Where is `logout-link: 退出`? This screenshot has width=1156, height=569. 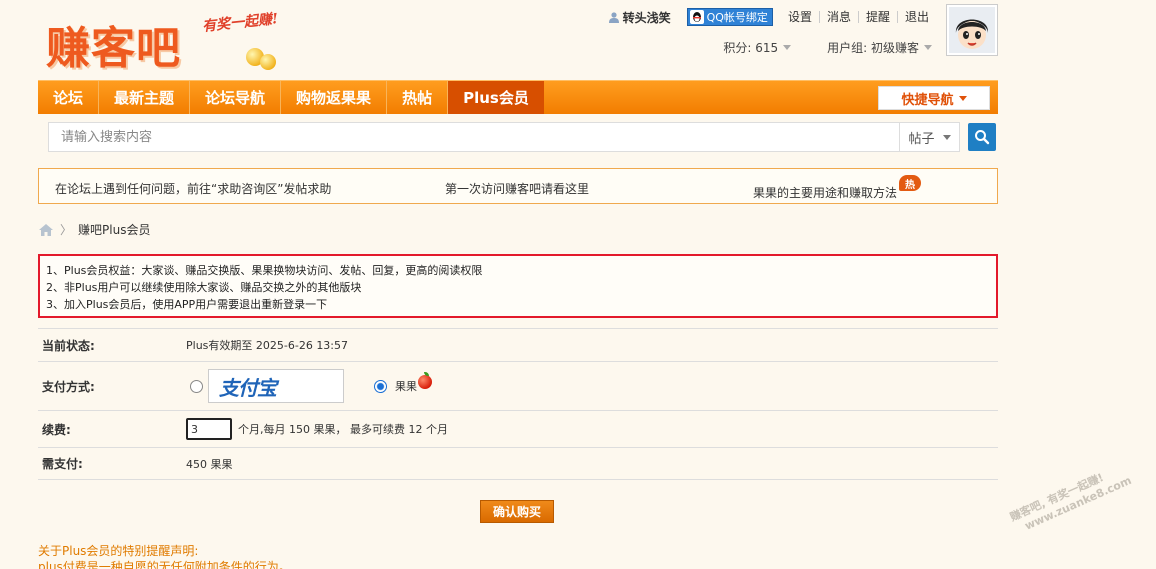 logout-link: 退出 is located at coordinates (916, 17).